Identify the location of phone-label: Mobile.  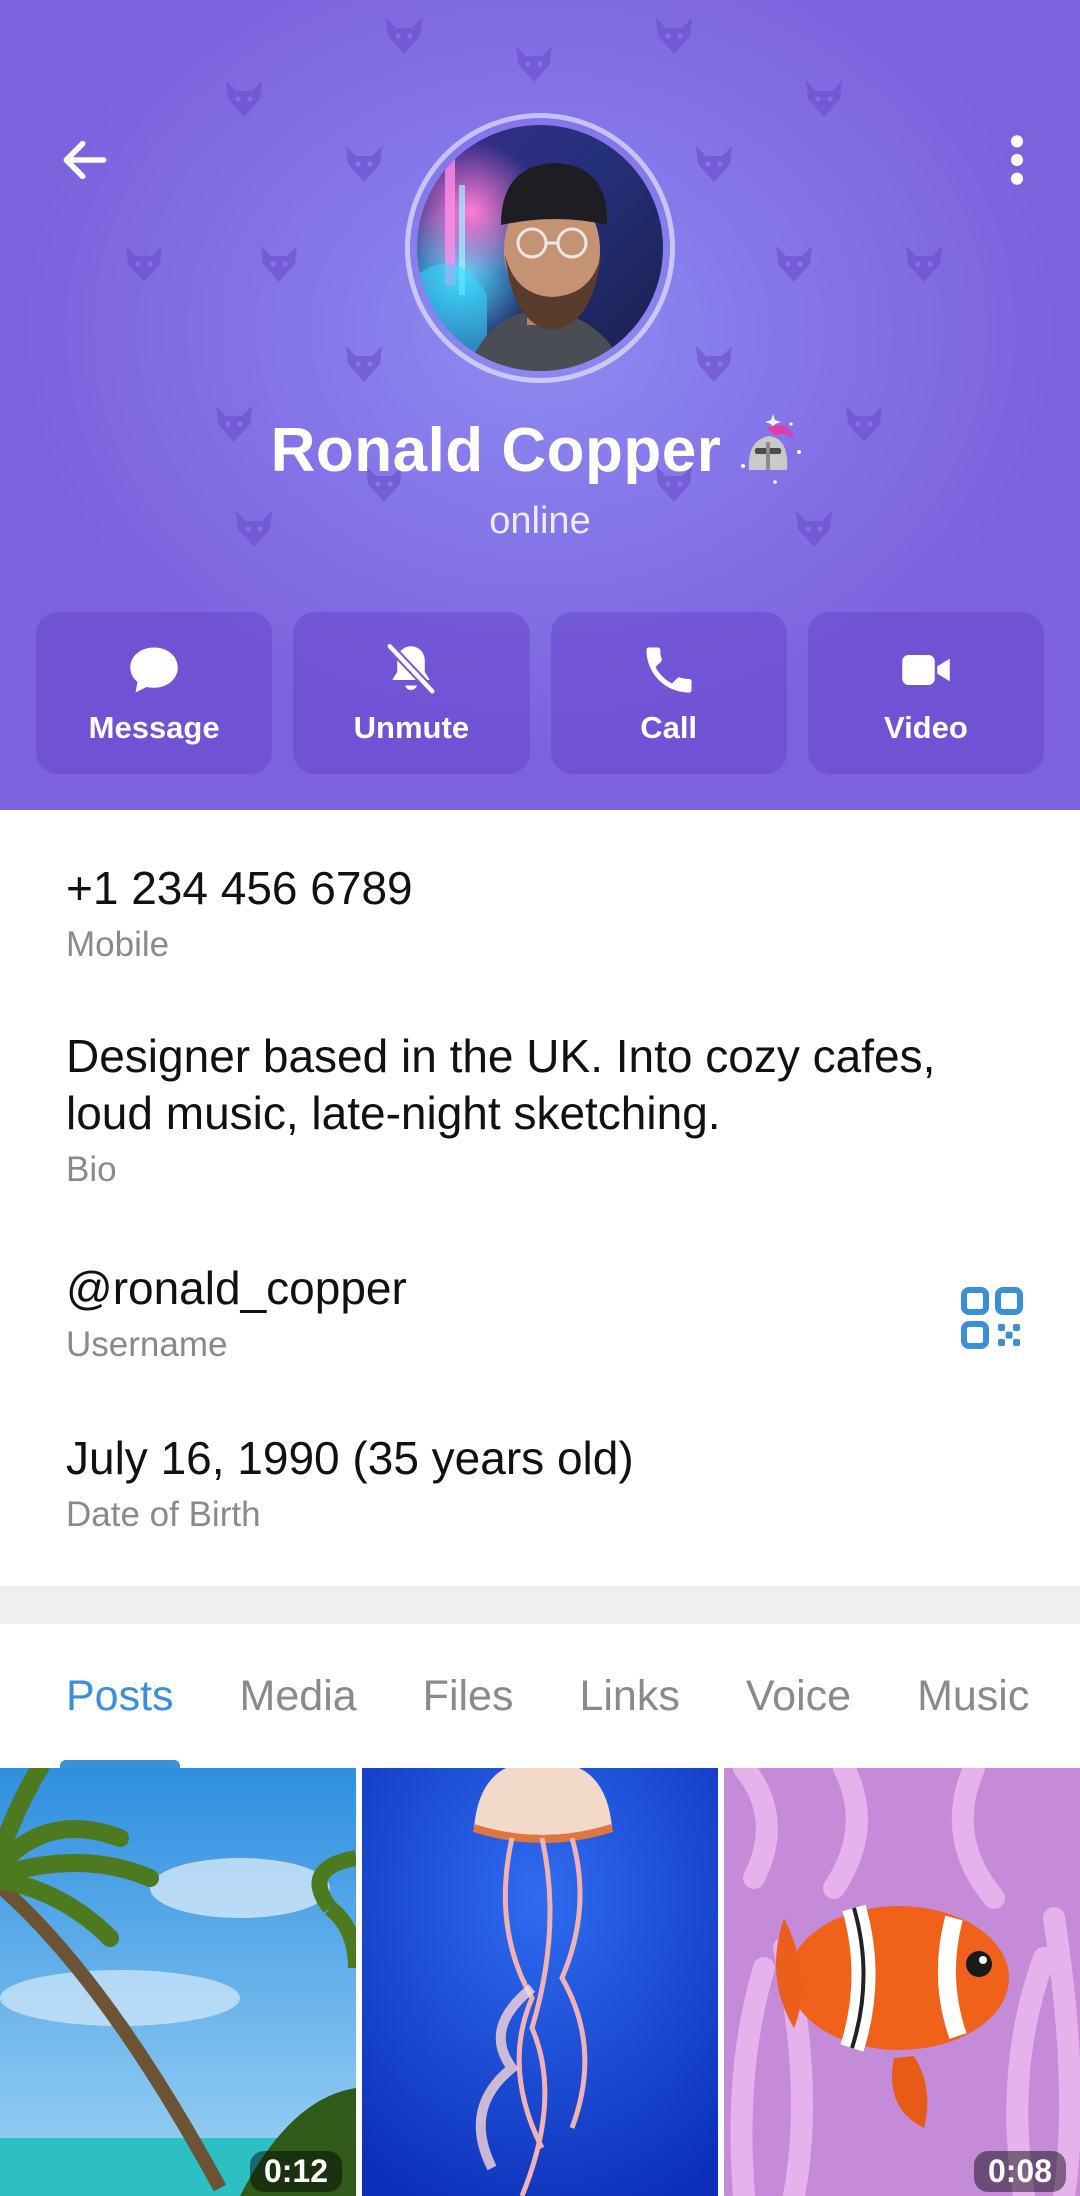
(118, 944).